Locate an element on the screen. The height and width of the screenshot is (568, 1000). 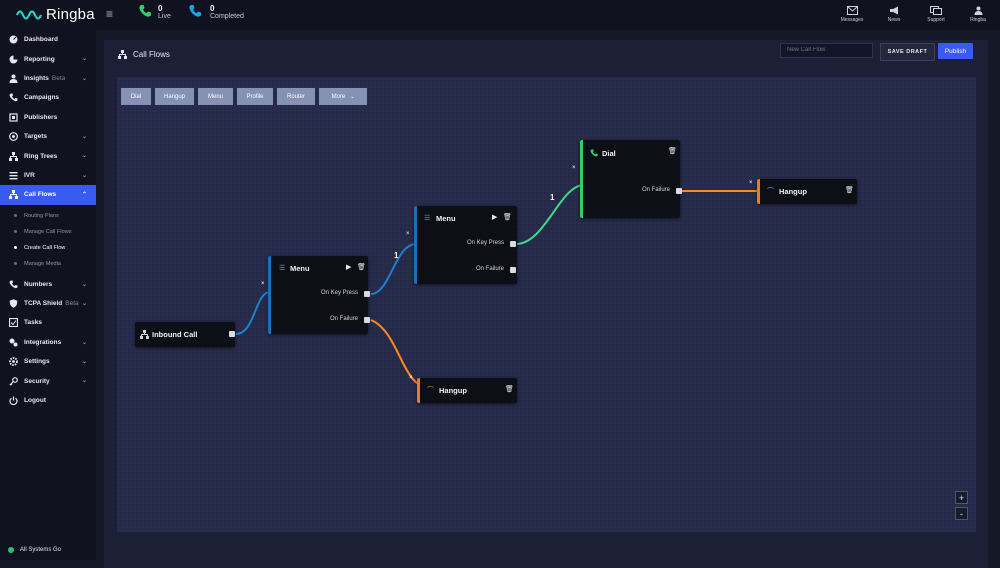
panel-header: Call Flows SAVE DRAFT Publish is located at coordinates (546, 55).